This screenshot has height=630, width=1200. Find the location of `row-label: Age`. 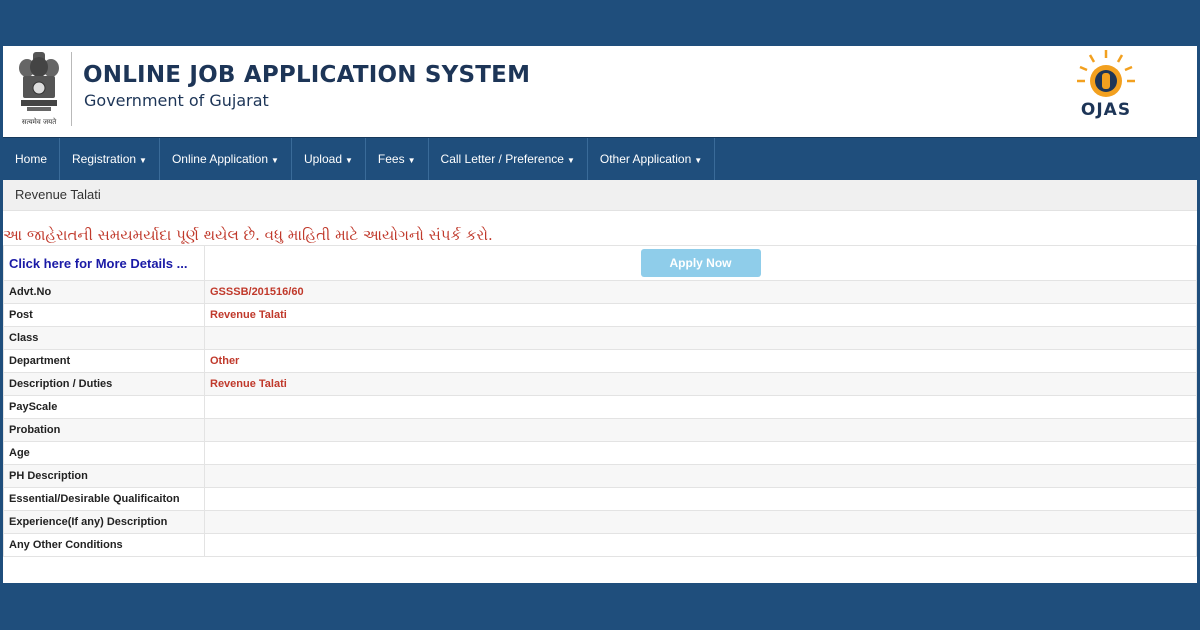

row-label: Age is located at coordinates (104, 453).